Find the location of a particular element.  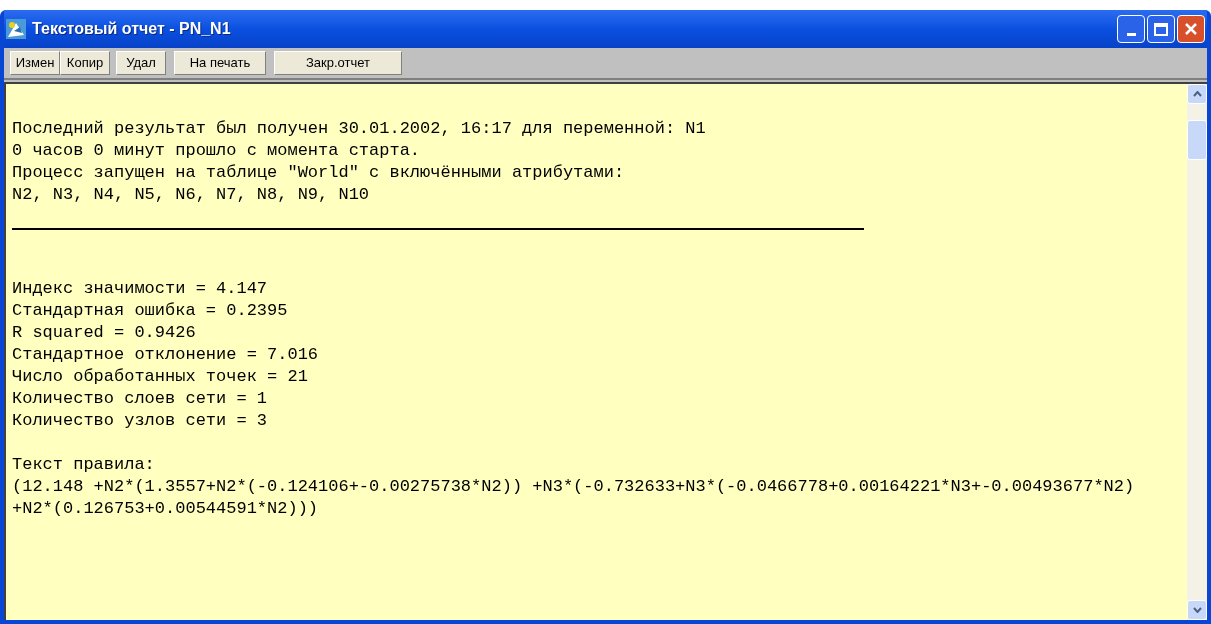

report-line: Индекс значимости = 4.147 is located at coordinates (140, 289).